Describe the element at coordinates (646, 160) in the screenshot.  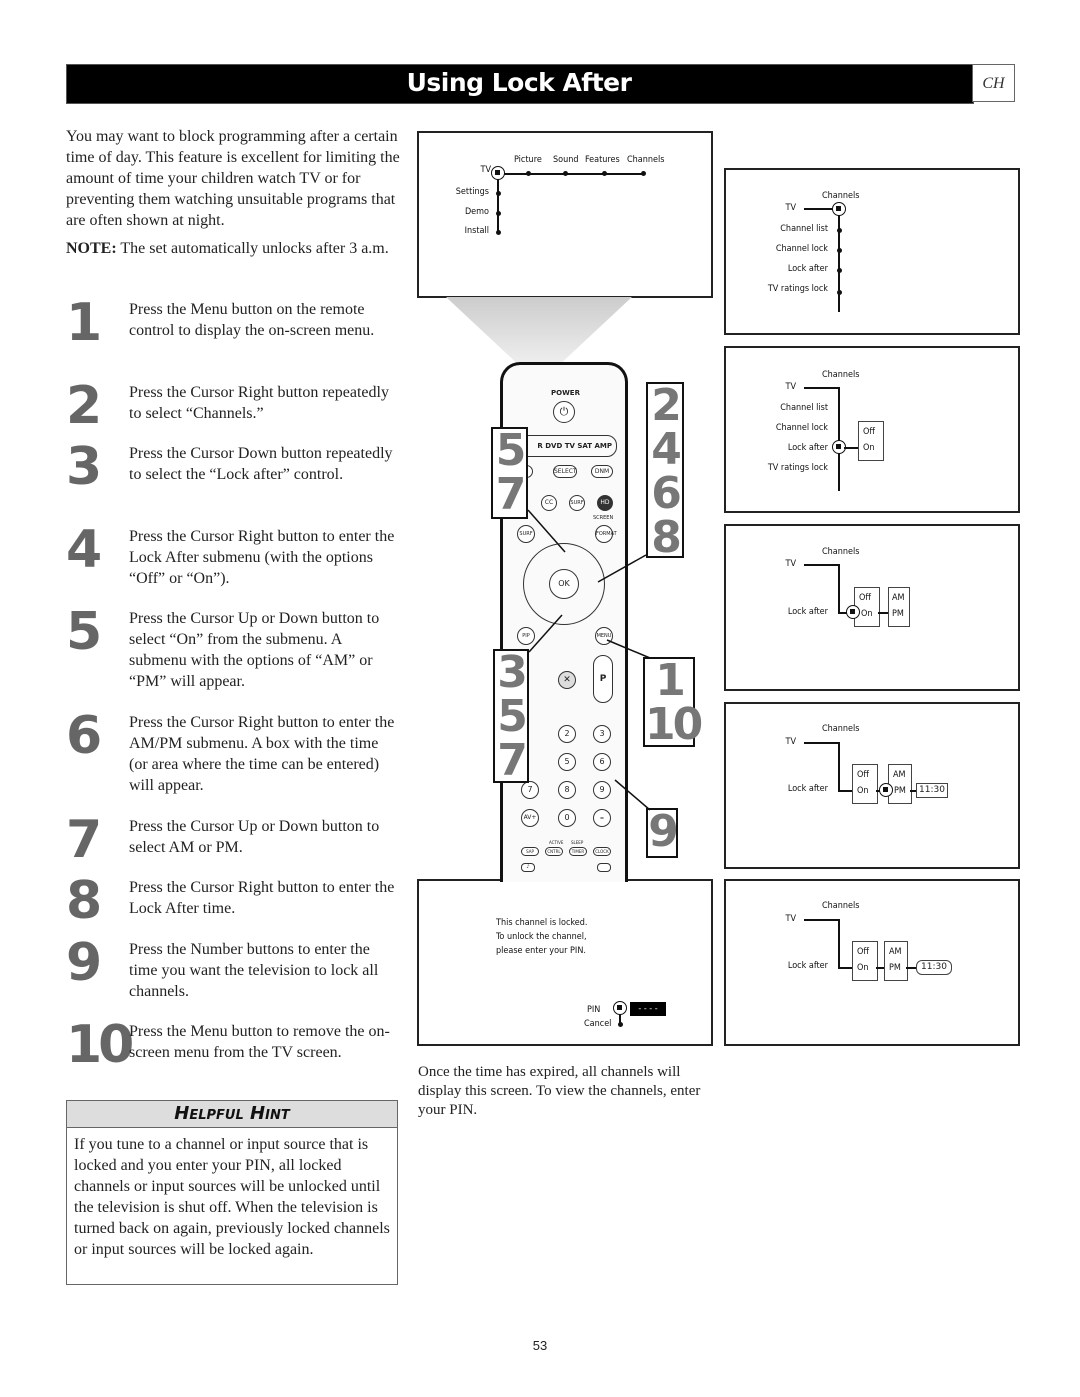
I see `menu-item-channels: Channels` at that location.